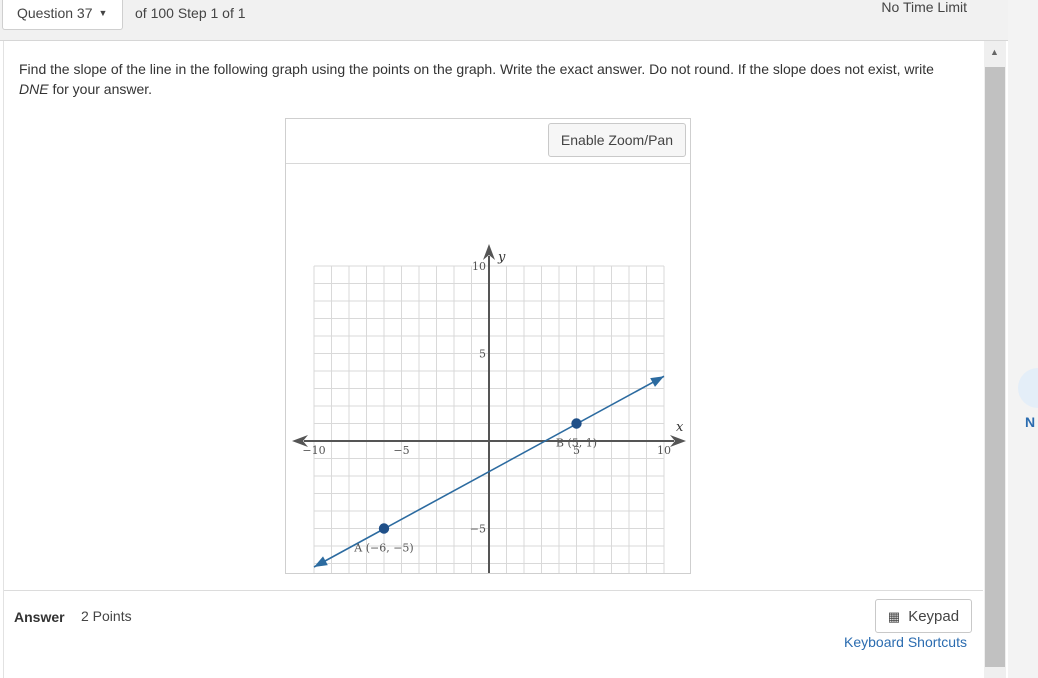  Describe the element at coordinates (995, 367) in the screenshot. I see `scrollbar-thumb` at that location.